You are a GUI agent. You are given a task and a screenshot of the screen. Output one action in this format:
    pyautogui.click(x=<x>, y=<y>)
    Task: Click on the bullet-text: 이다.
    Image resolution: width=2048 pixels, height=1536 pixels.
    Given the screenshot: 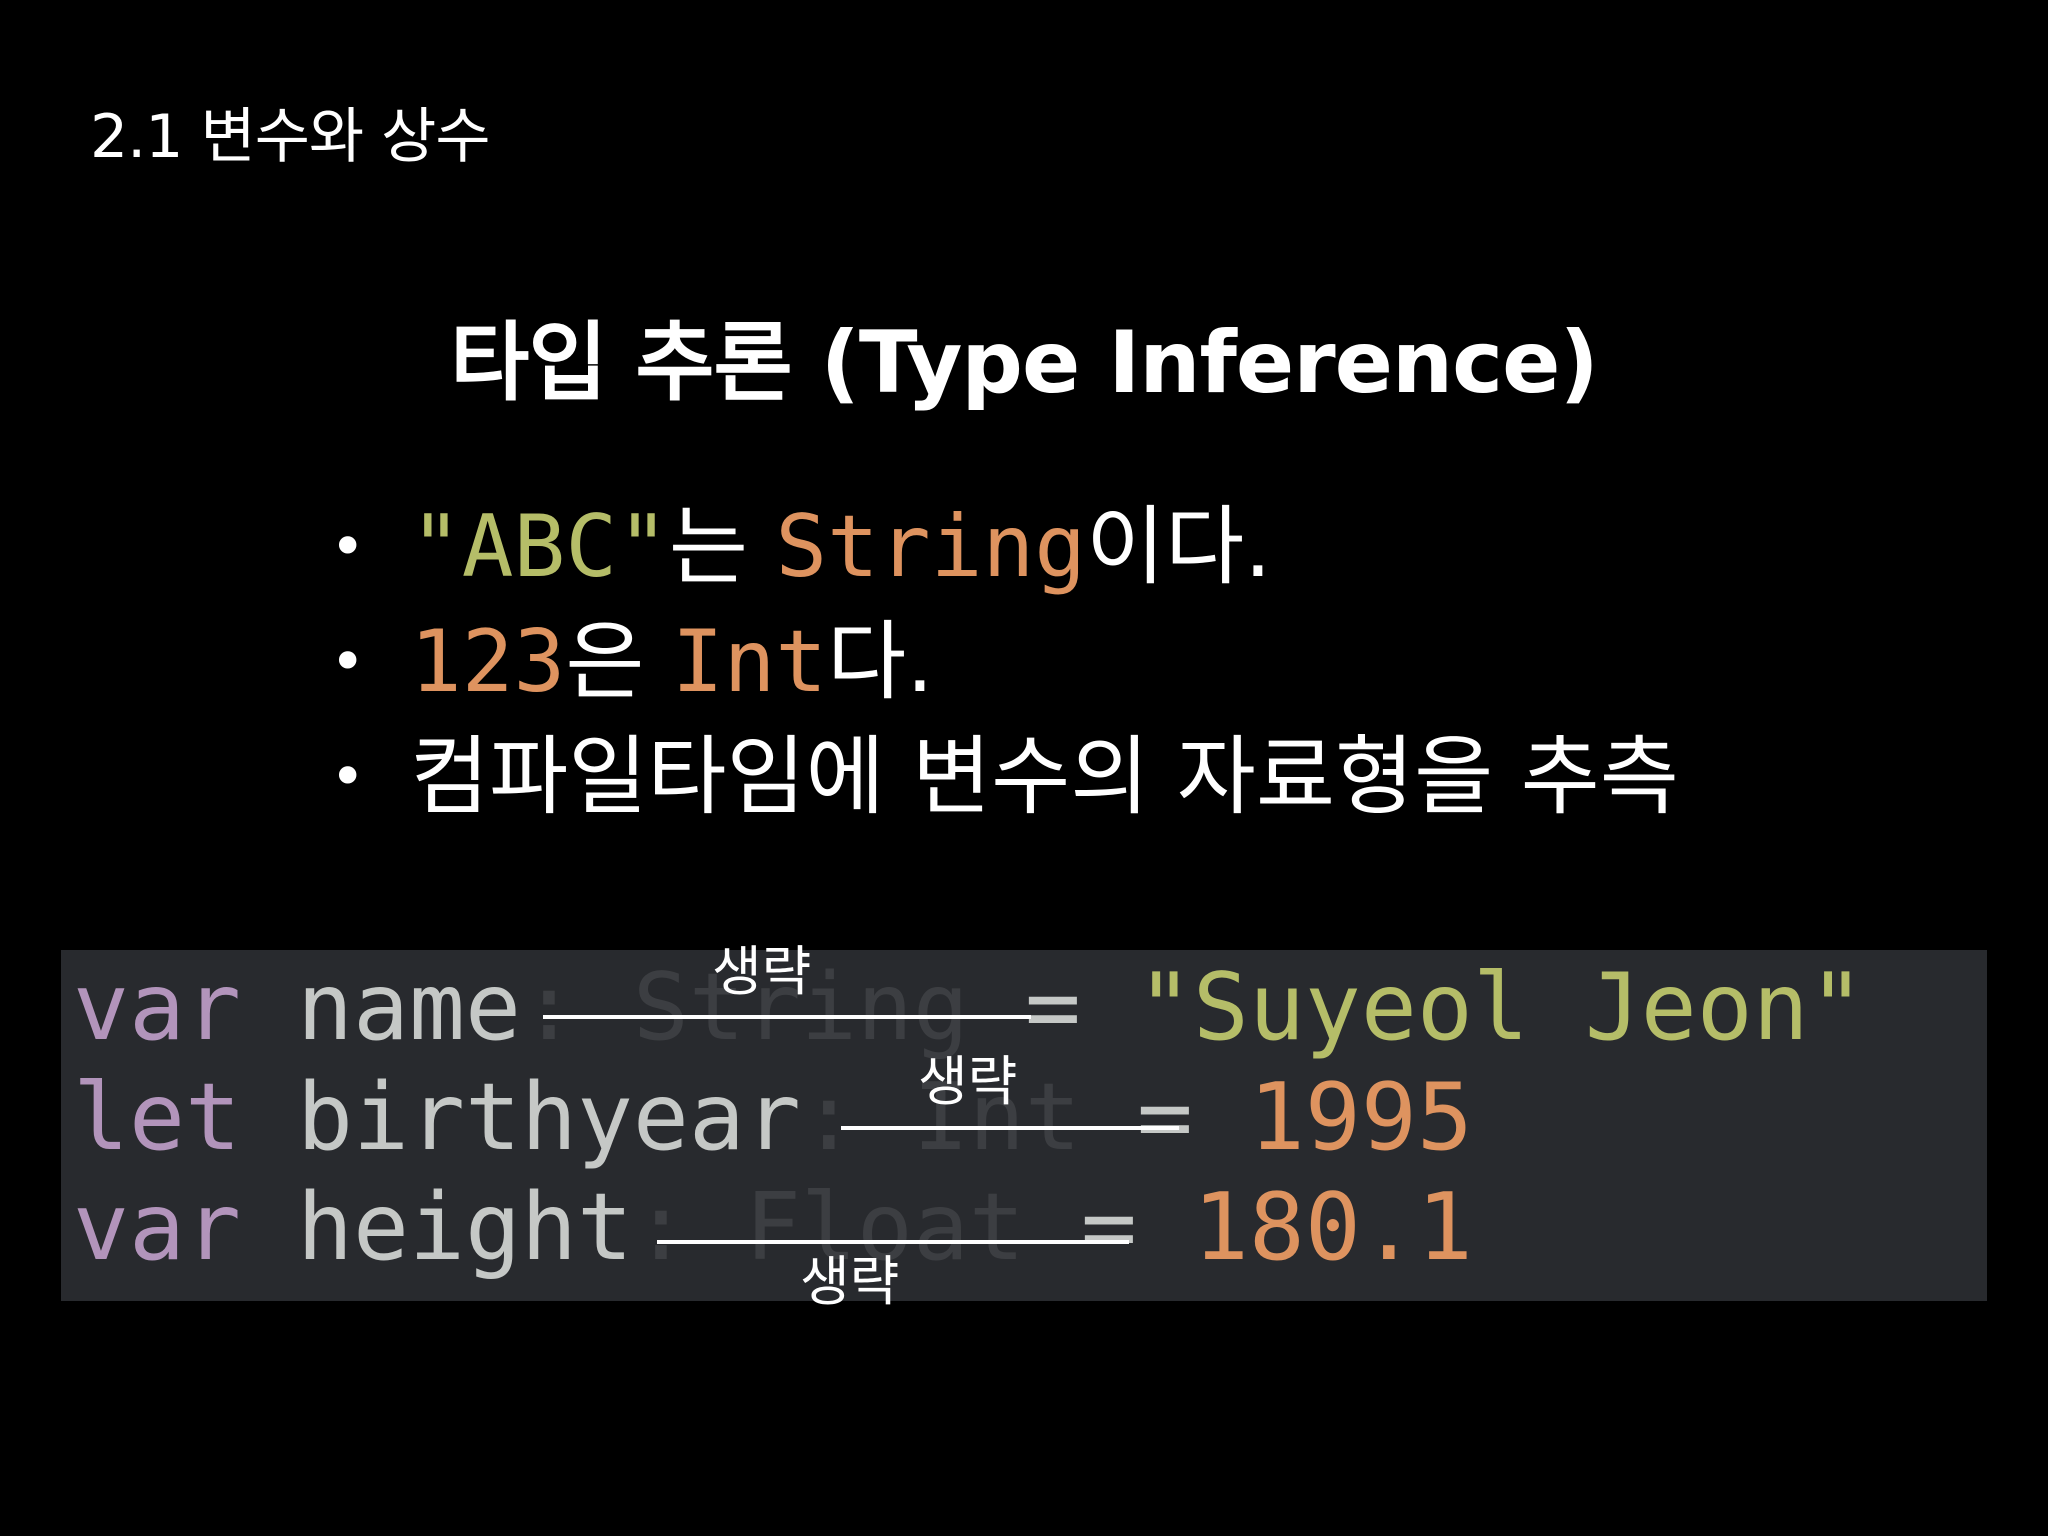 What is the action you would take?
    pyautogui.click(x=1179, y=547)
    